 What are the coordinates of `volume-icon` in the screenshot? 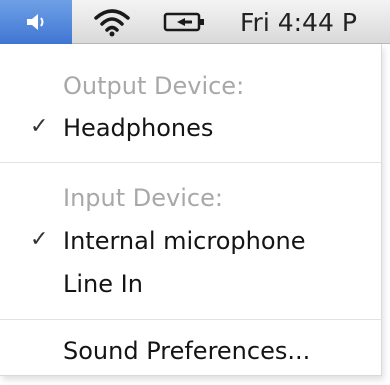 It's located at (36, 22).